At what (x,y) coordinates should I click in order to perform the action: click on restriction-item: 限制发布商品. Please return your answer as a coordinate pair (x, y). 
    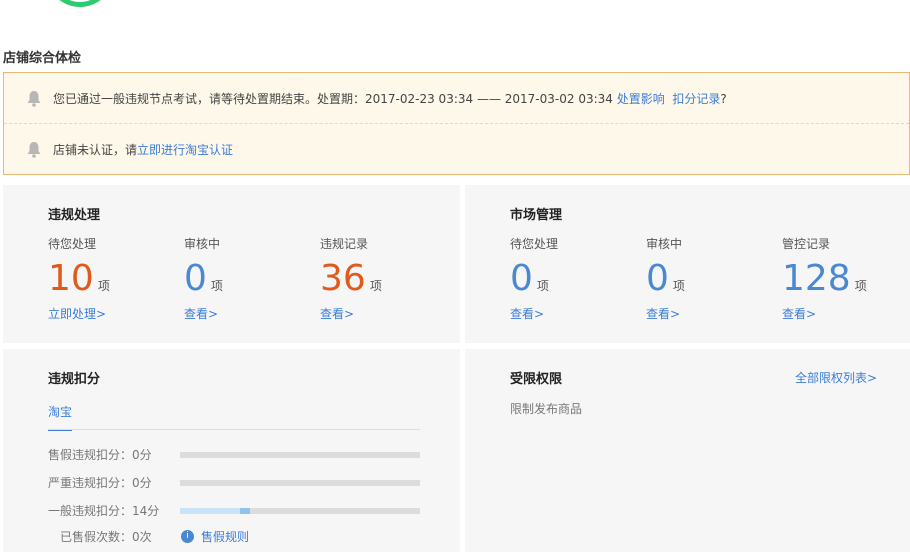
    Looking at the image, I should click on (546, 409).